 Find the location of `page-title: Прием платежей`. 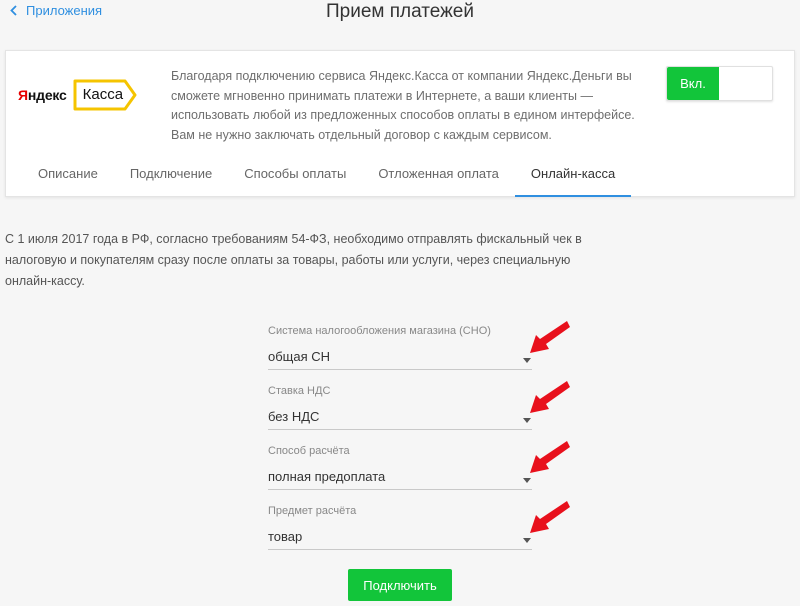

page-title: Прием платежей is located at coordinates (399, 11).